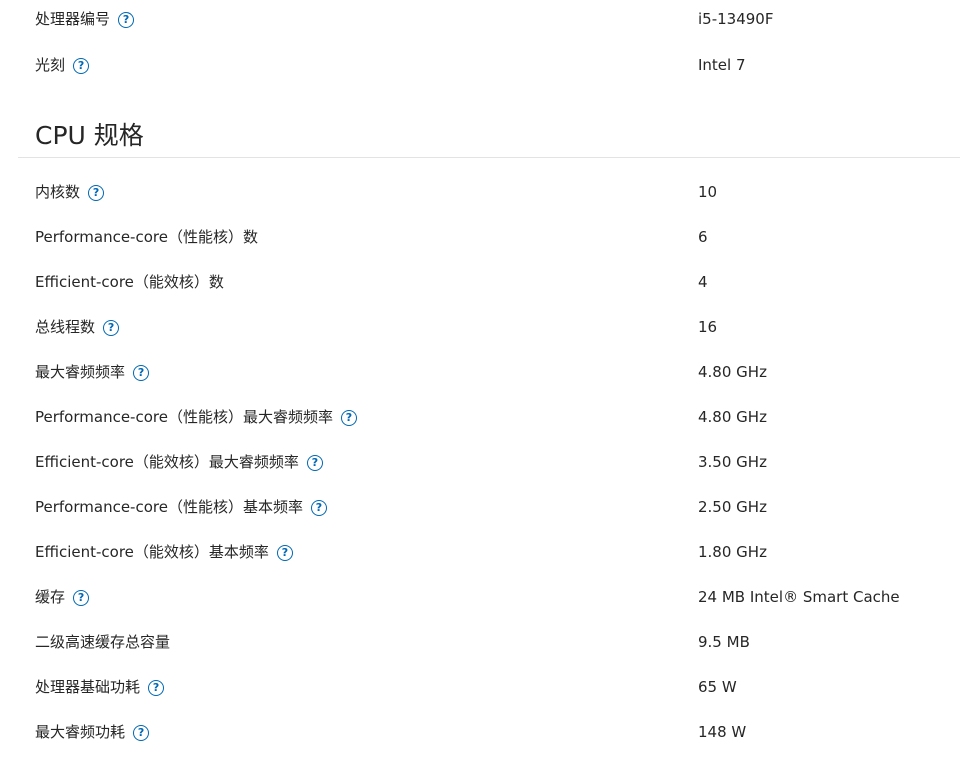 The height and width of the screenshot is (773, 960). I want to click on spec-value: 1.80 GHz, so click(732, 552).